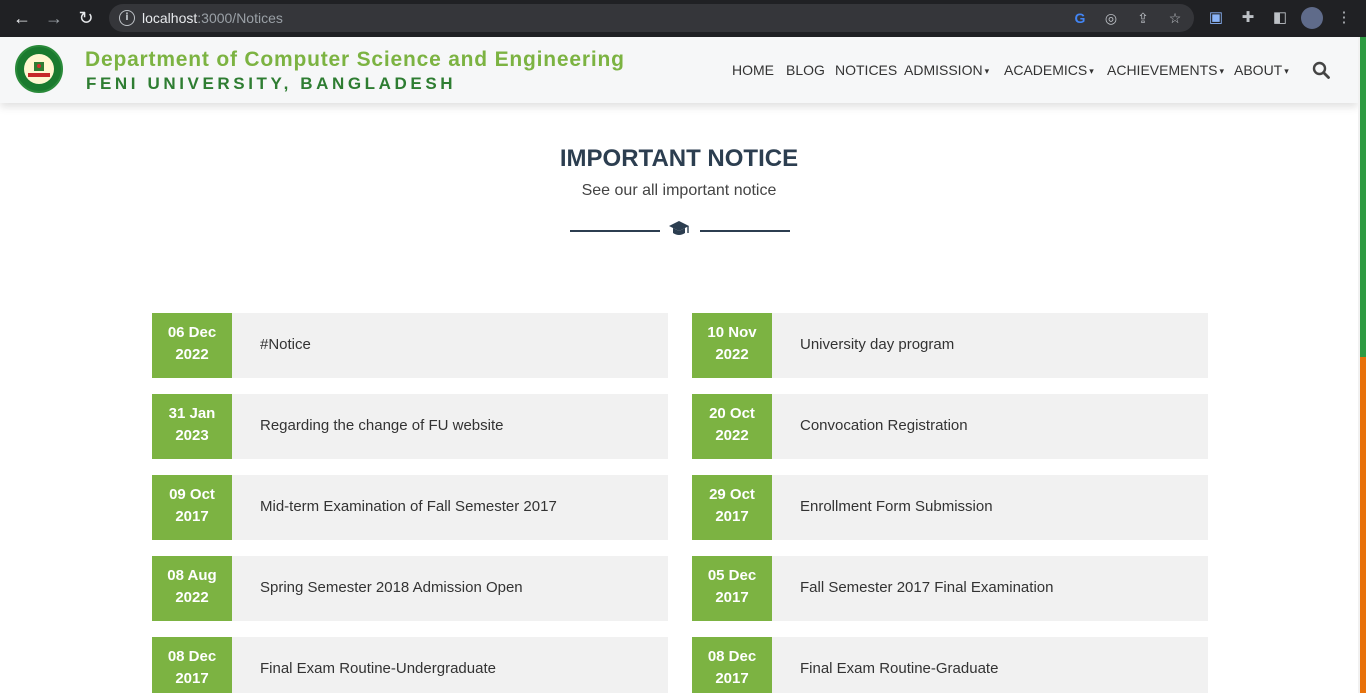 The width and height of the screenshot is (1366, 693). I want to click on notice-title-link: Enrollment Form Submission, so click(896, 506).